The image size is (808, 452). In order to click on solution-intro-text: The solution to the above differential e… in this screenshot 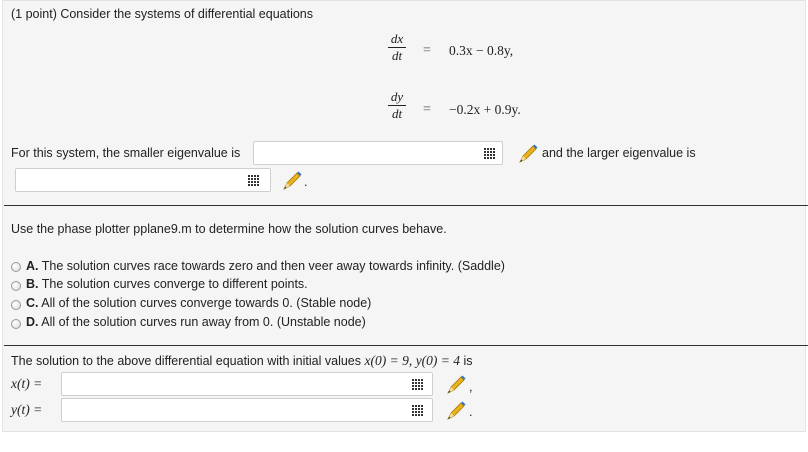, I will do `click(186, 361)`.